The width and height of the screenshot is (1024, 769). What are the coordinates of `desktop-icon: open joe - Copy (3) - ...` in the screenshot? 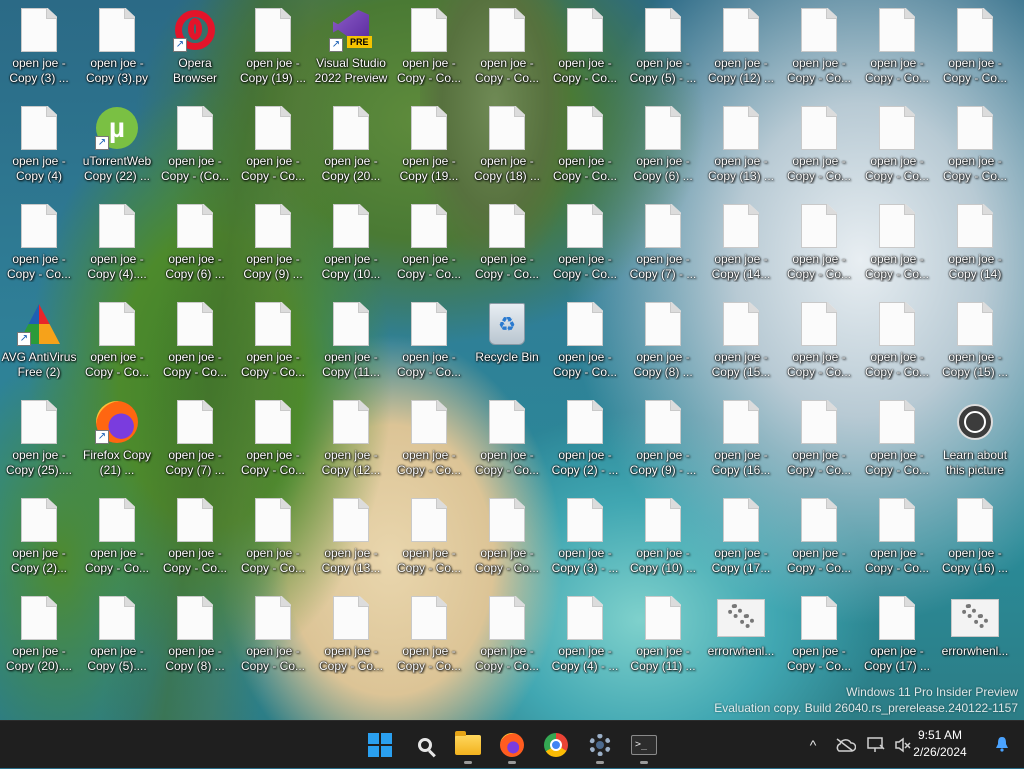 It's located at (585, 538).